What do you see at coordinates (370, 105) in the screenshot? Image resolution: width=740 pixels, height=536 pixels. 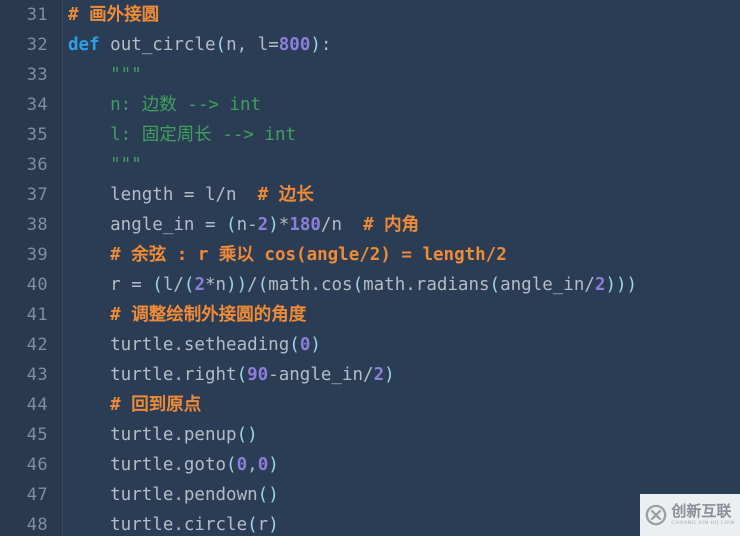 I see `code-line: 34 n: 边数 --> int` at bounding box center [370, 105].